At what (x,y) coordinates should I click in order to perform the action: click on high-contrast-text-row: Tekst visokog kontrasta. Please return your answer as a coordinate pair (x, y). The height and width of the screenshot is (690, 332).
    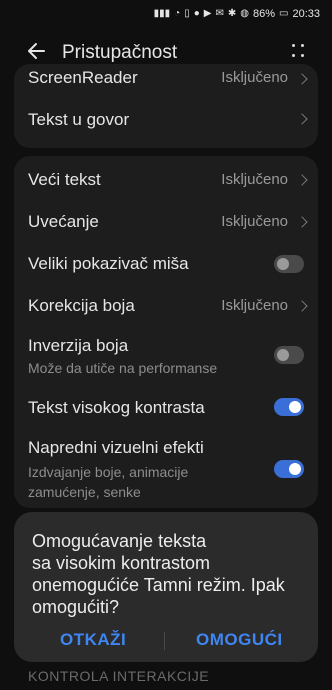
    Looking at the image, I should click on (166, 409).